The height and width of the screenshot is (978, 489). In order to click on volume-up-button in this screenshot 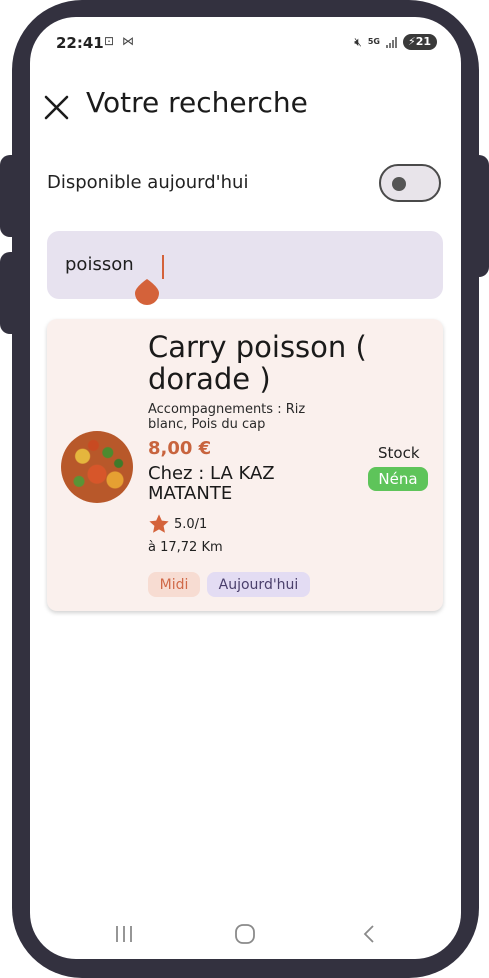, I will do `click(8, 196)`.